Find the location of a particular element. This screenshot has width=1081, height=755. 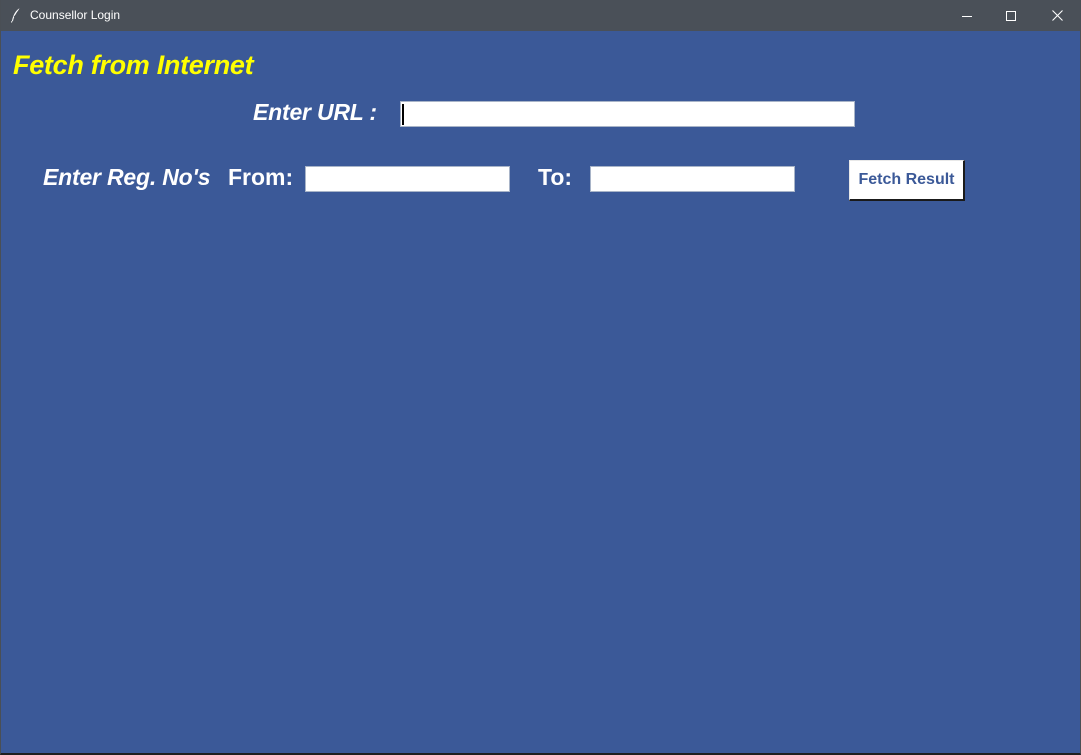

reg-no-label: Enter Reg. No's is located at coordinates (127, 177).